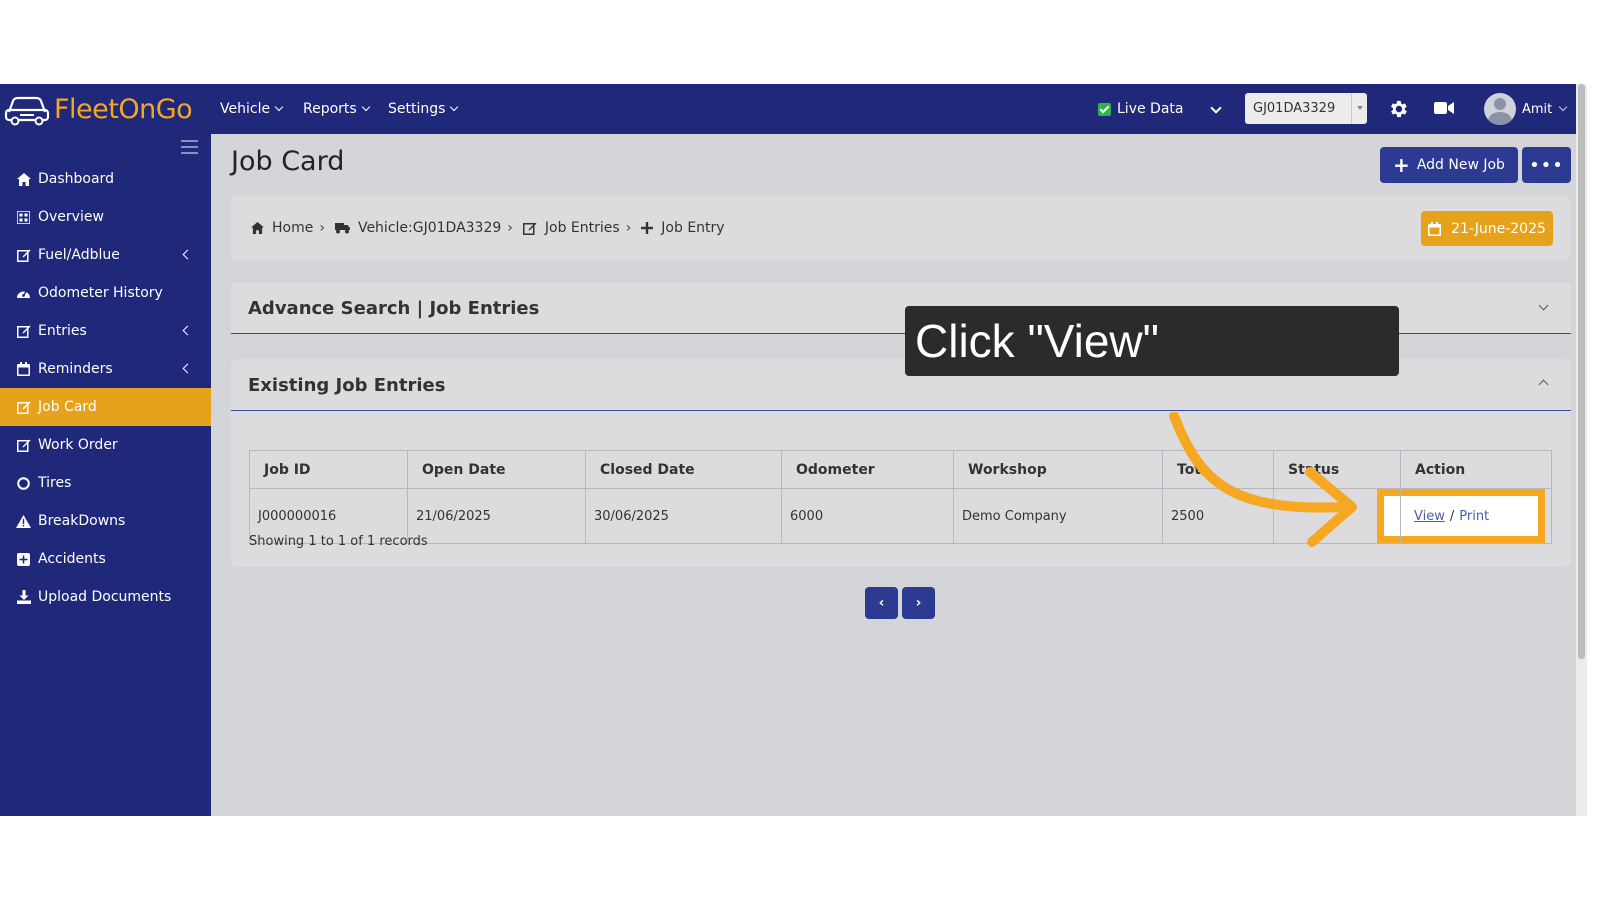 The height and width of the screenshot is (900, 1600). I want to click on action-highlight: View / Print, so click(1461, 516).